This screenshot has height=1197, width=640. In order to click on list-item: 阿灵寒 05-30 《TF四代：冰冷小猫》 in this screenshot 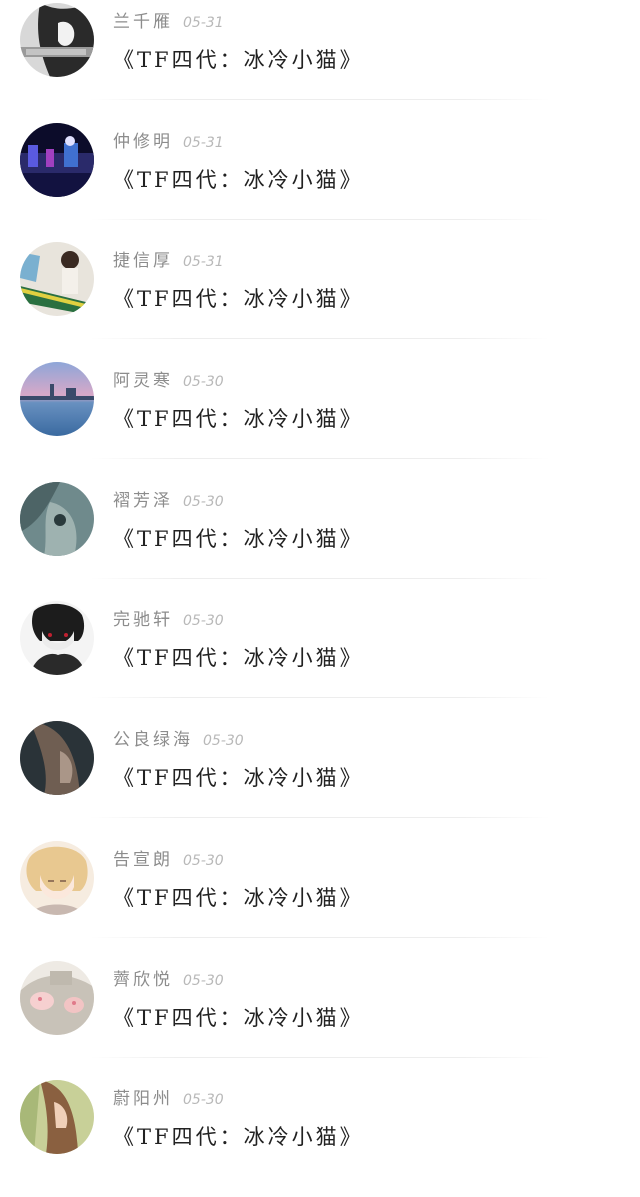, I will do `click(320, 419)`.